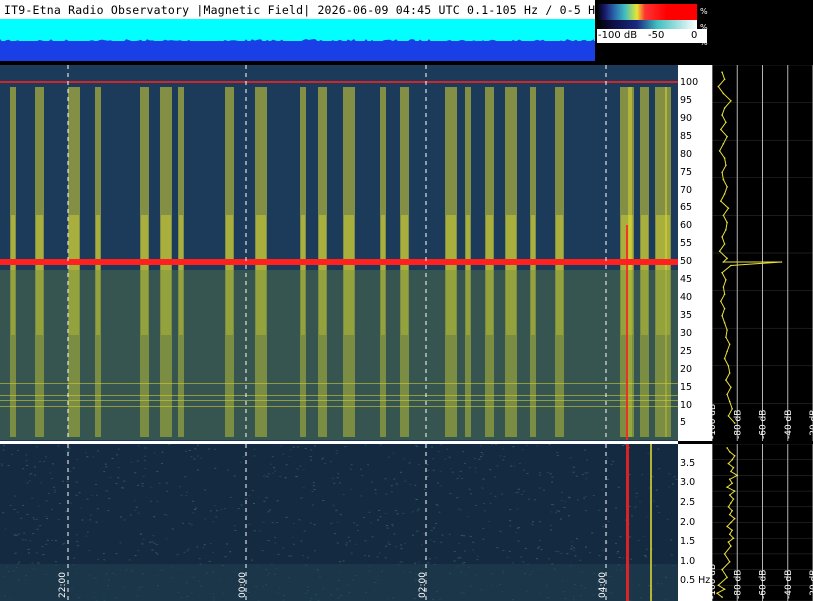  What do you see at coordinates (688, 502) in the screenshot?
I see `freq-tick-label-low: 2.5` at bounding box center [688, 502].